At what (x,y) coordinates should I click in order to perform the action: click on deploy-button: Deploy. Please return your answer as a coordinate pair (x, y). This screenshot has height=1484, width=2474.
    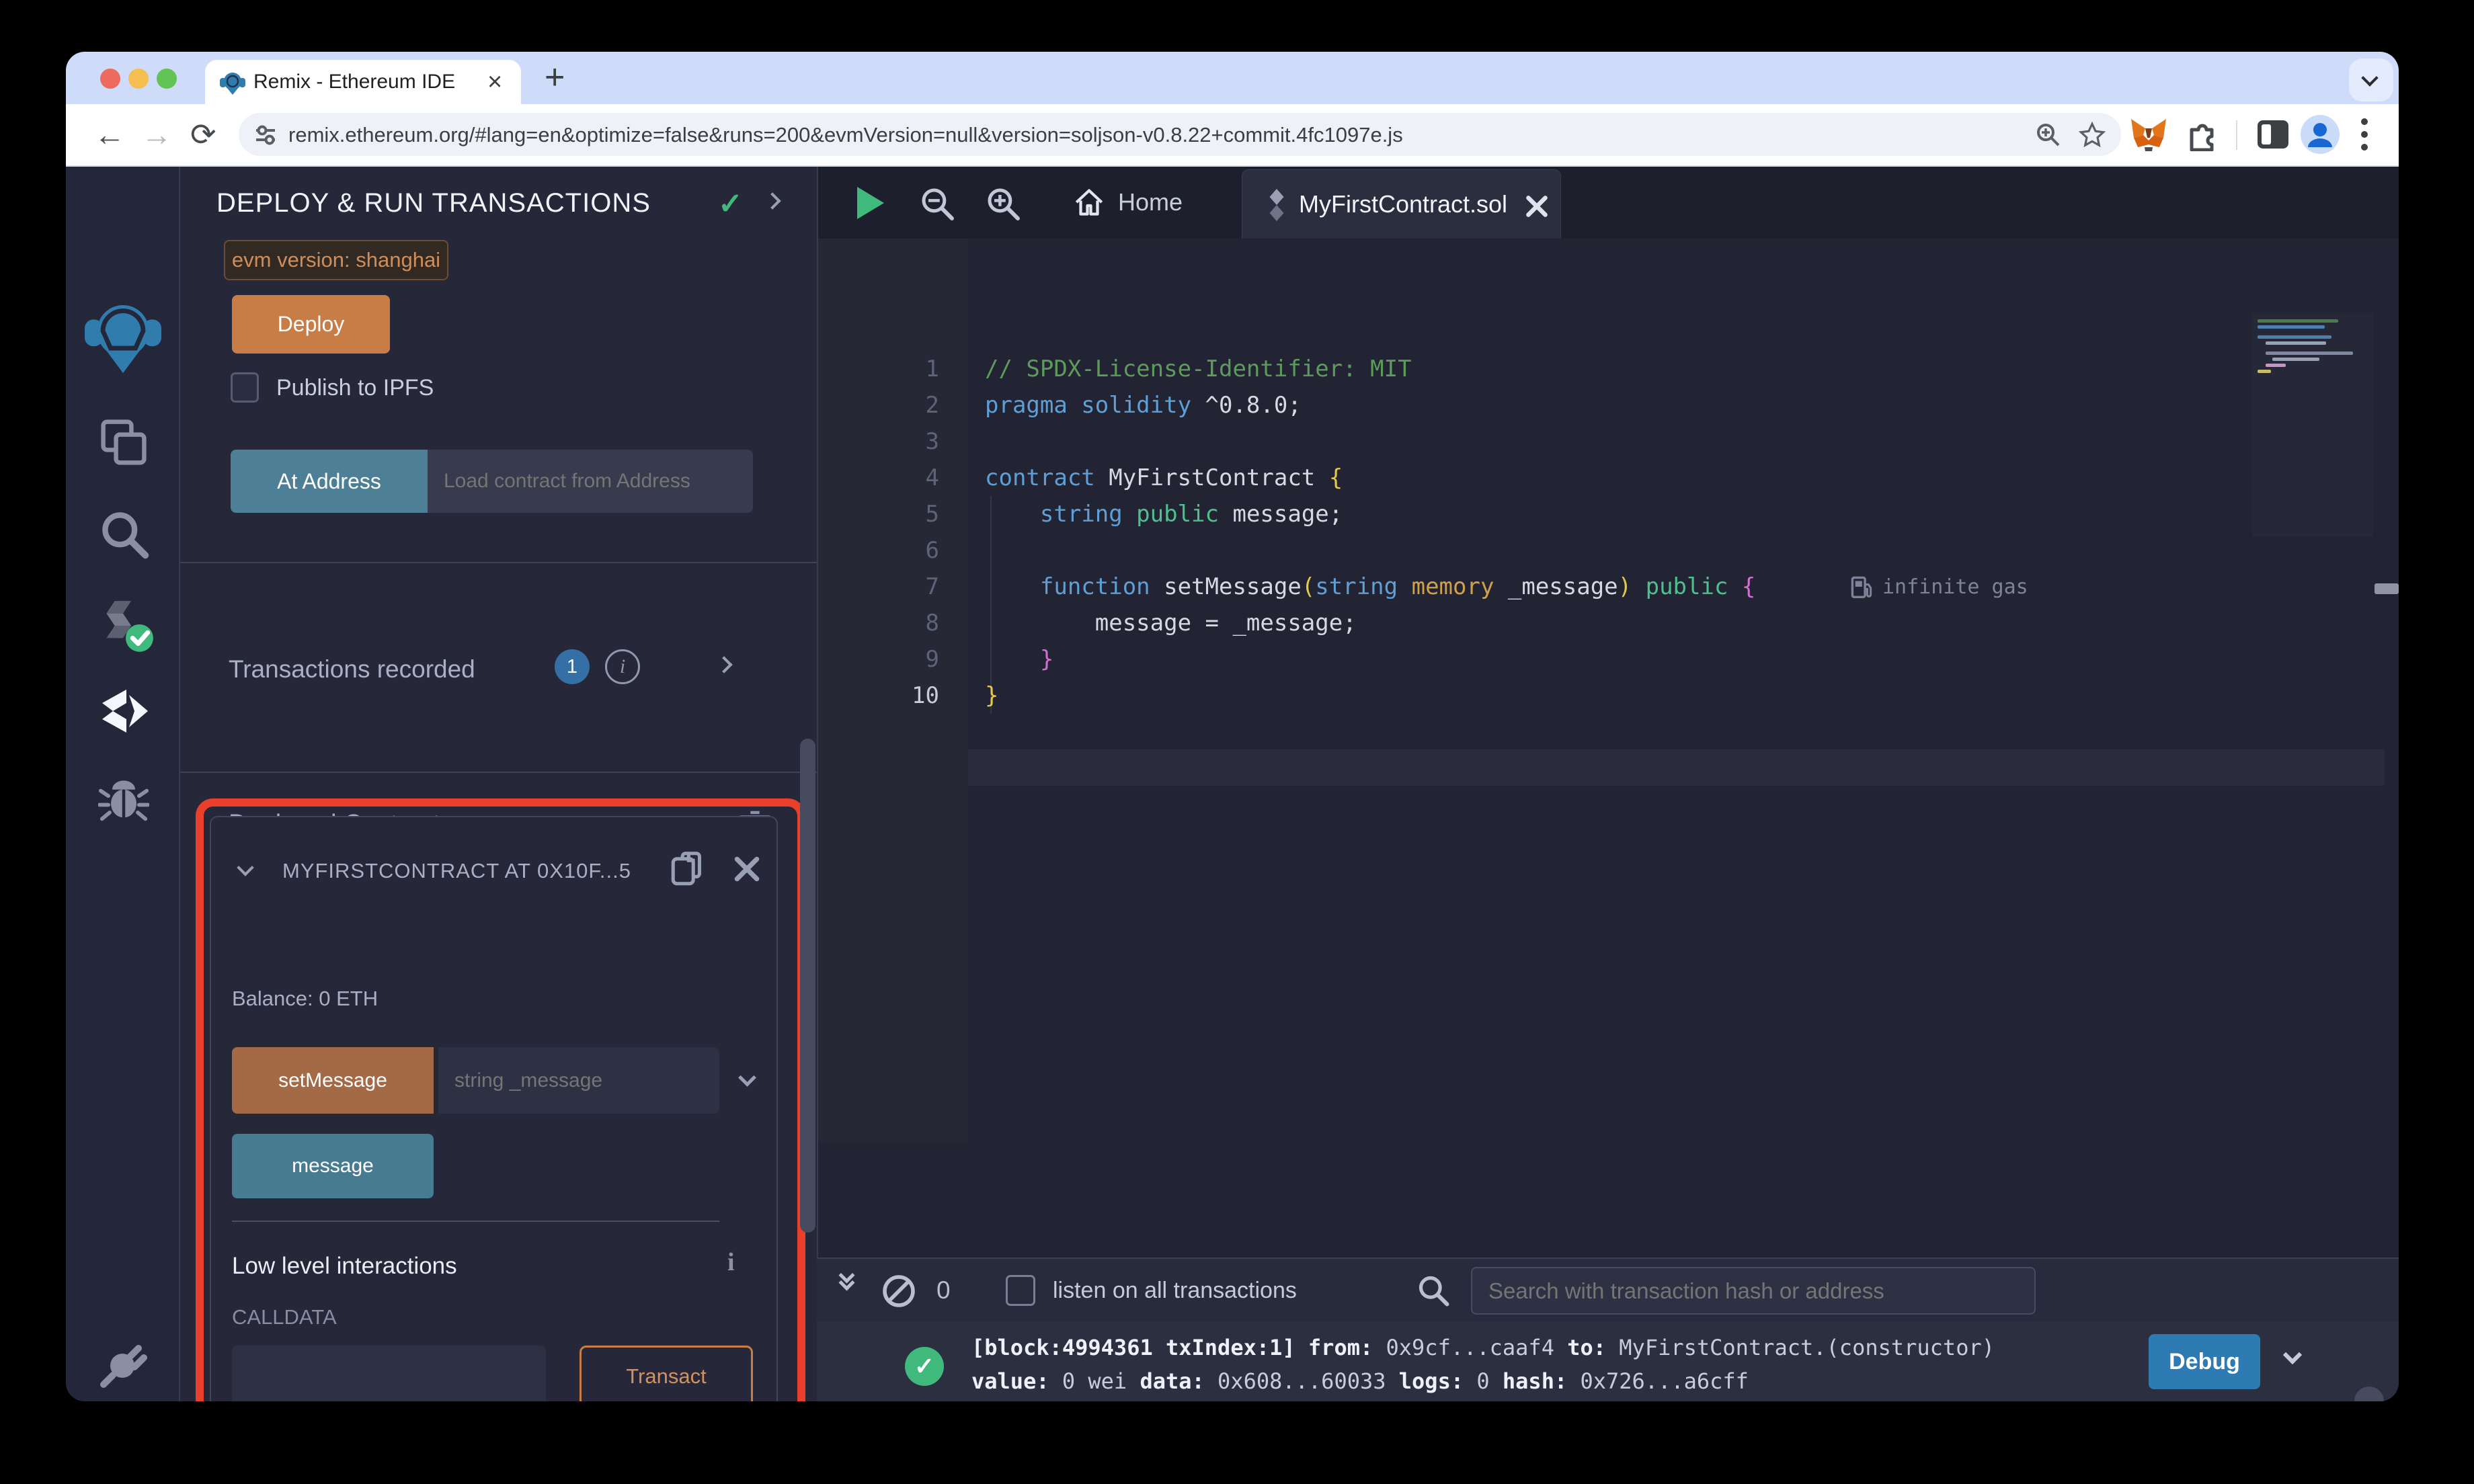
    Looking at the image, I should click on (311, 324).